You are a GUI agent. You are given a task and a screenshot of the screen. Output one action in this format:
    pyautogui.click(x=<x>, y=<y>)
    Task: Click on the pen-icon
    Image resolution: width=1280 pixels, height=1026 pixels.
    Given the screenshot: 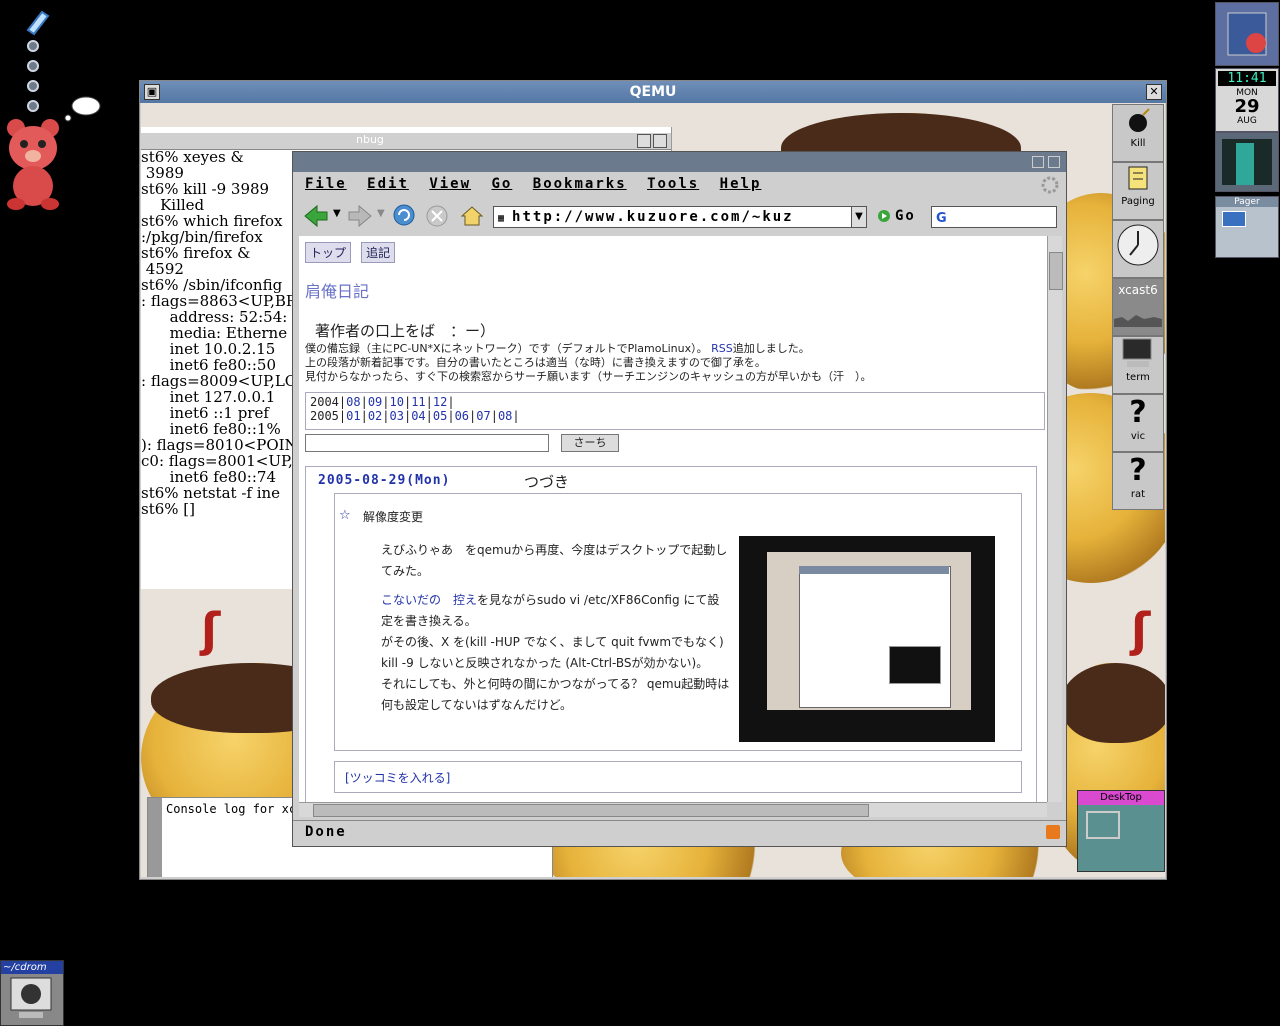 What is the action you would take?
    pyautogui.click(x=37, y=21)
    